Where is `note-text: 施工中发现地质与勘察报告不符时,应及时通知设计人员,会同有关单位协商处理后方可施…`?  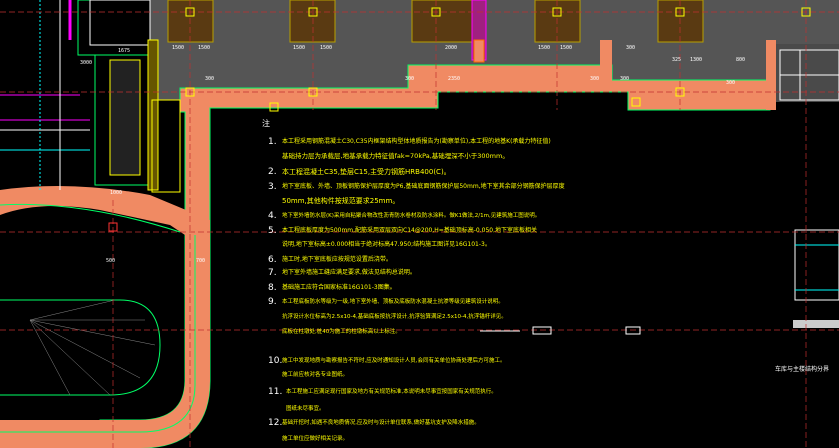 note-text: 施工中发现地质与勘察报告不符时,应及时通知设计人员,会同有关单位协商处理后方可施… is located at coordinates (394, 361).